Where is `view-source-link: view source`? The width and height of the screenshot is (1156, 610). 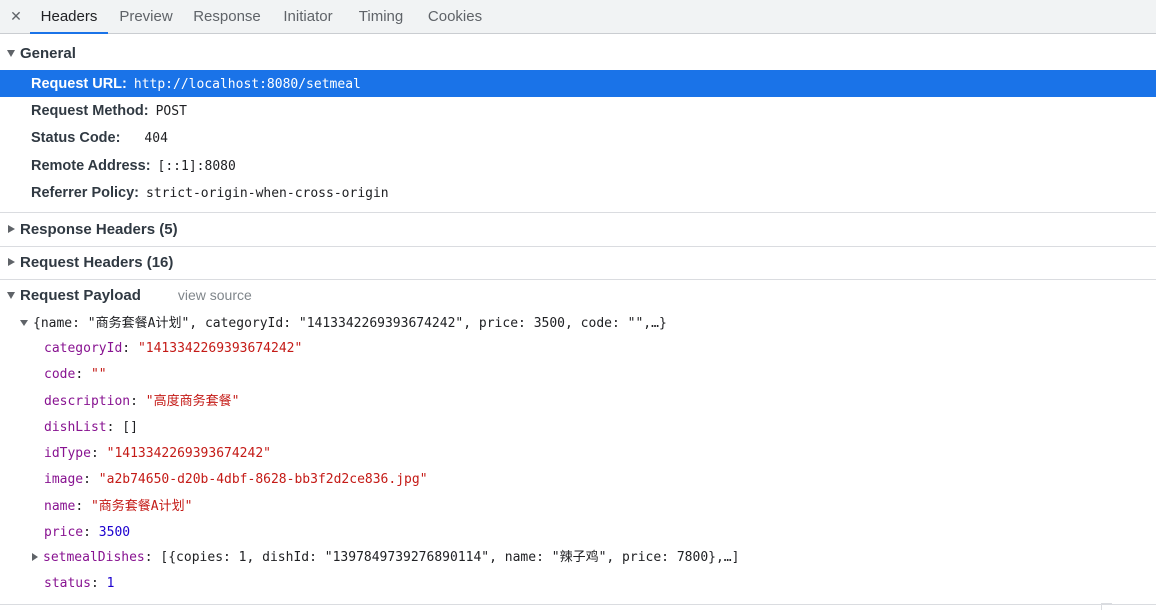 view-source-link: view source is located at coordinates (215, 295).